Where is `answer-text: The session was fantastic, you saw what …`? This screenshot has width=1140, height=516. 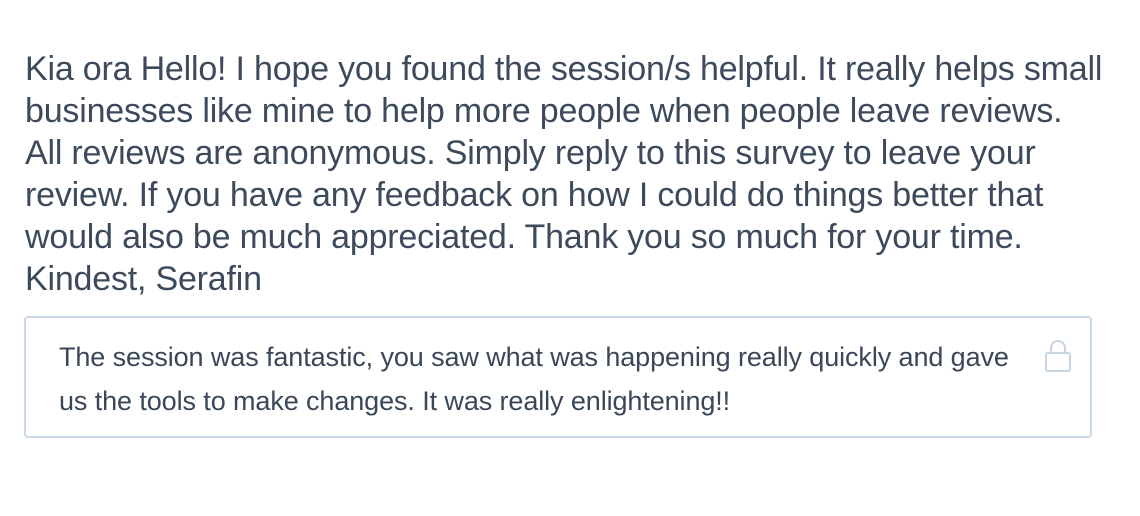 answer-text: The session was fantastic, you saw what … is located at coordinates (534, 379).